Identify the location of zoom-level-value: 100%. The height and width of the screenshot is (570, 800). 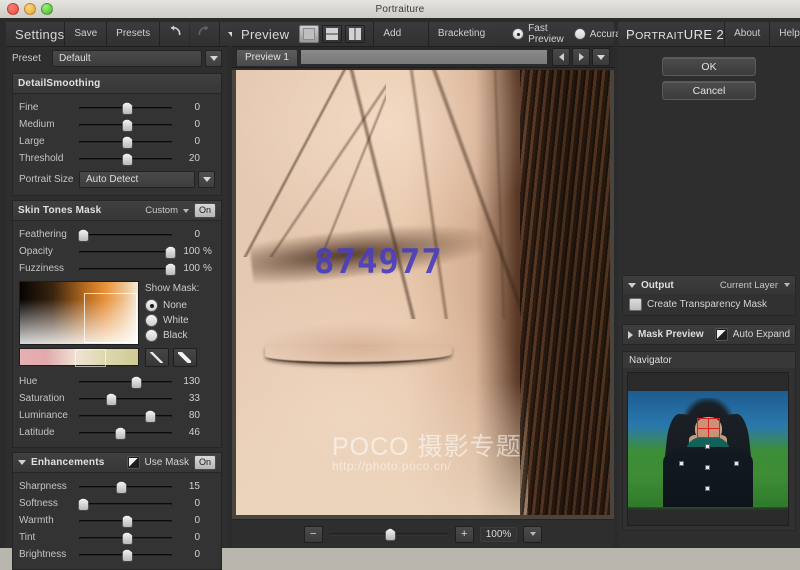
(498, 534).